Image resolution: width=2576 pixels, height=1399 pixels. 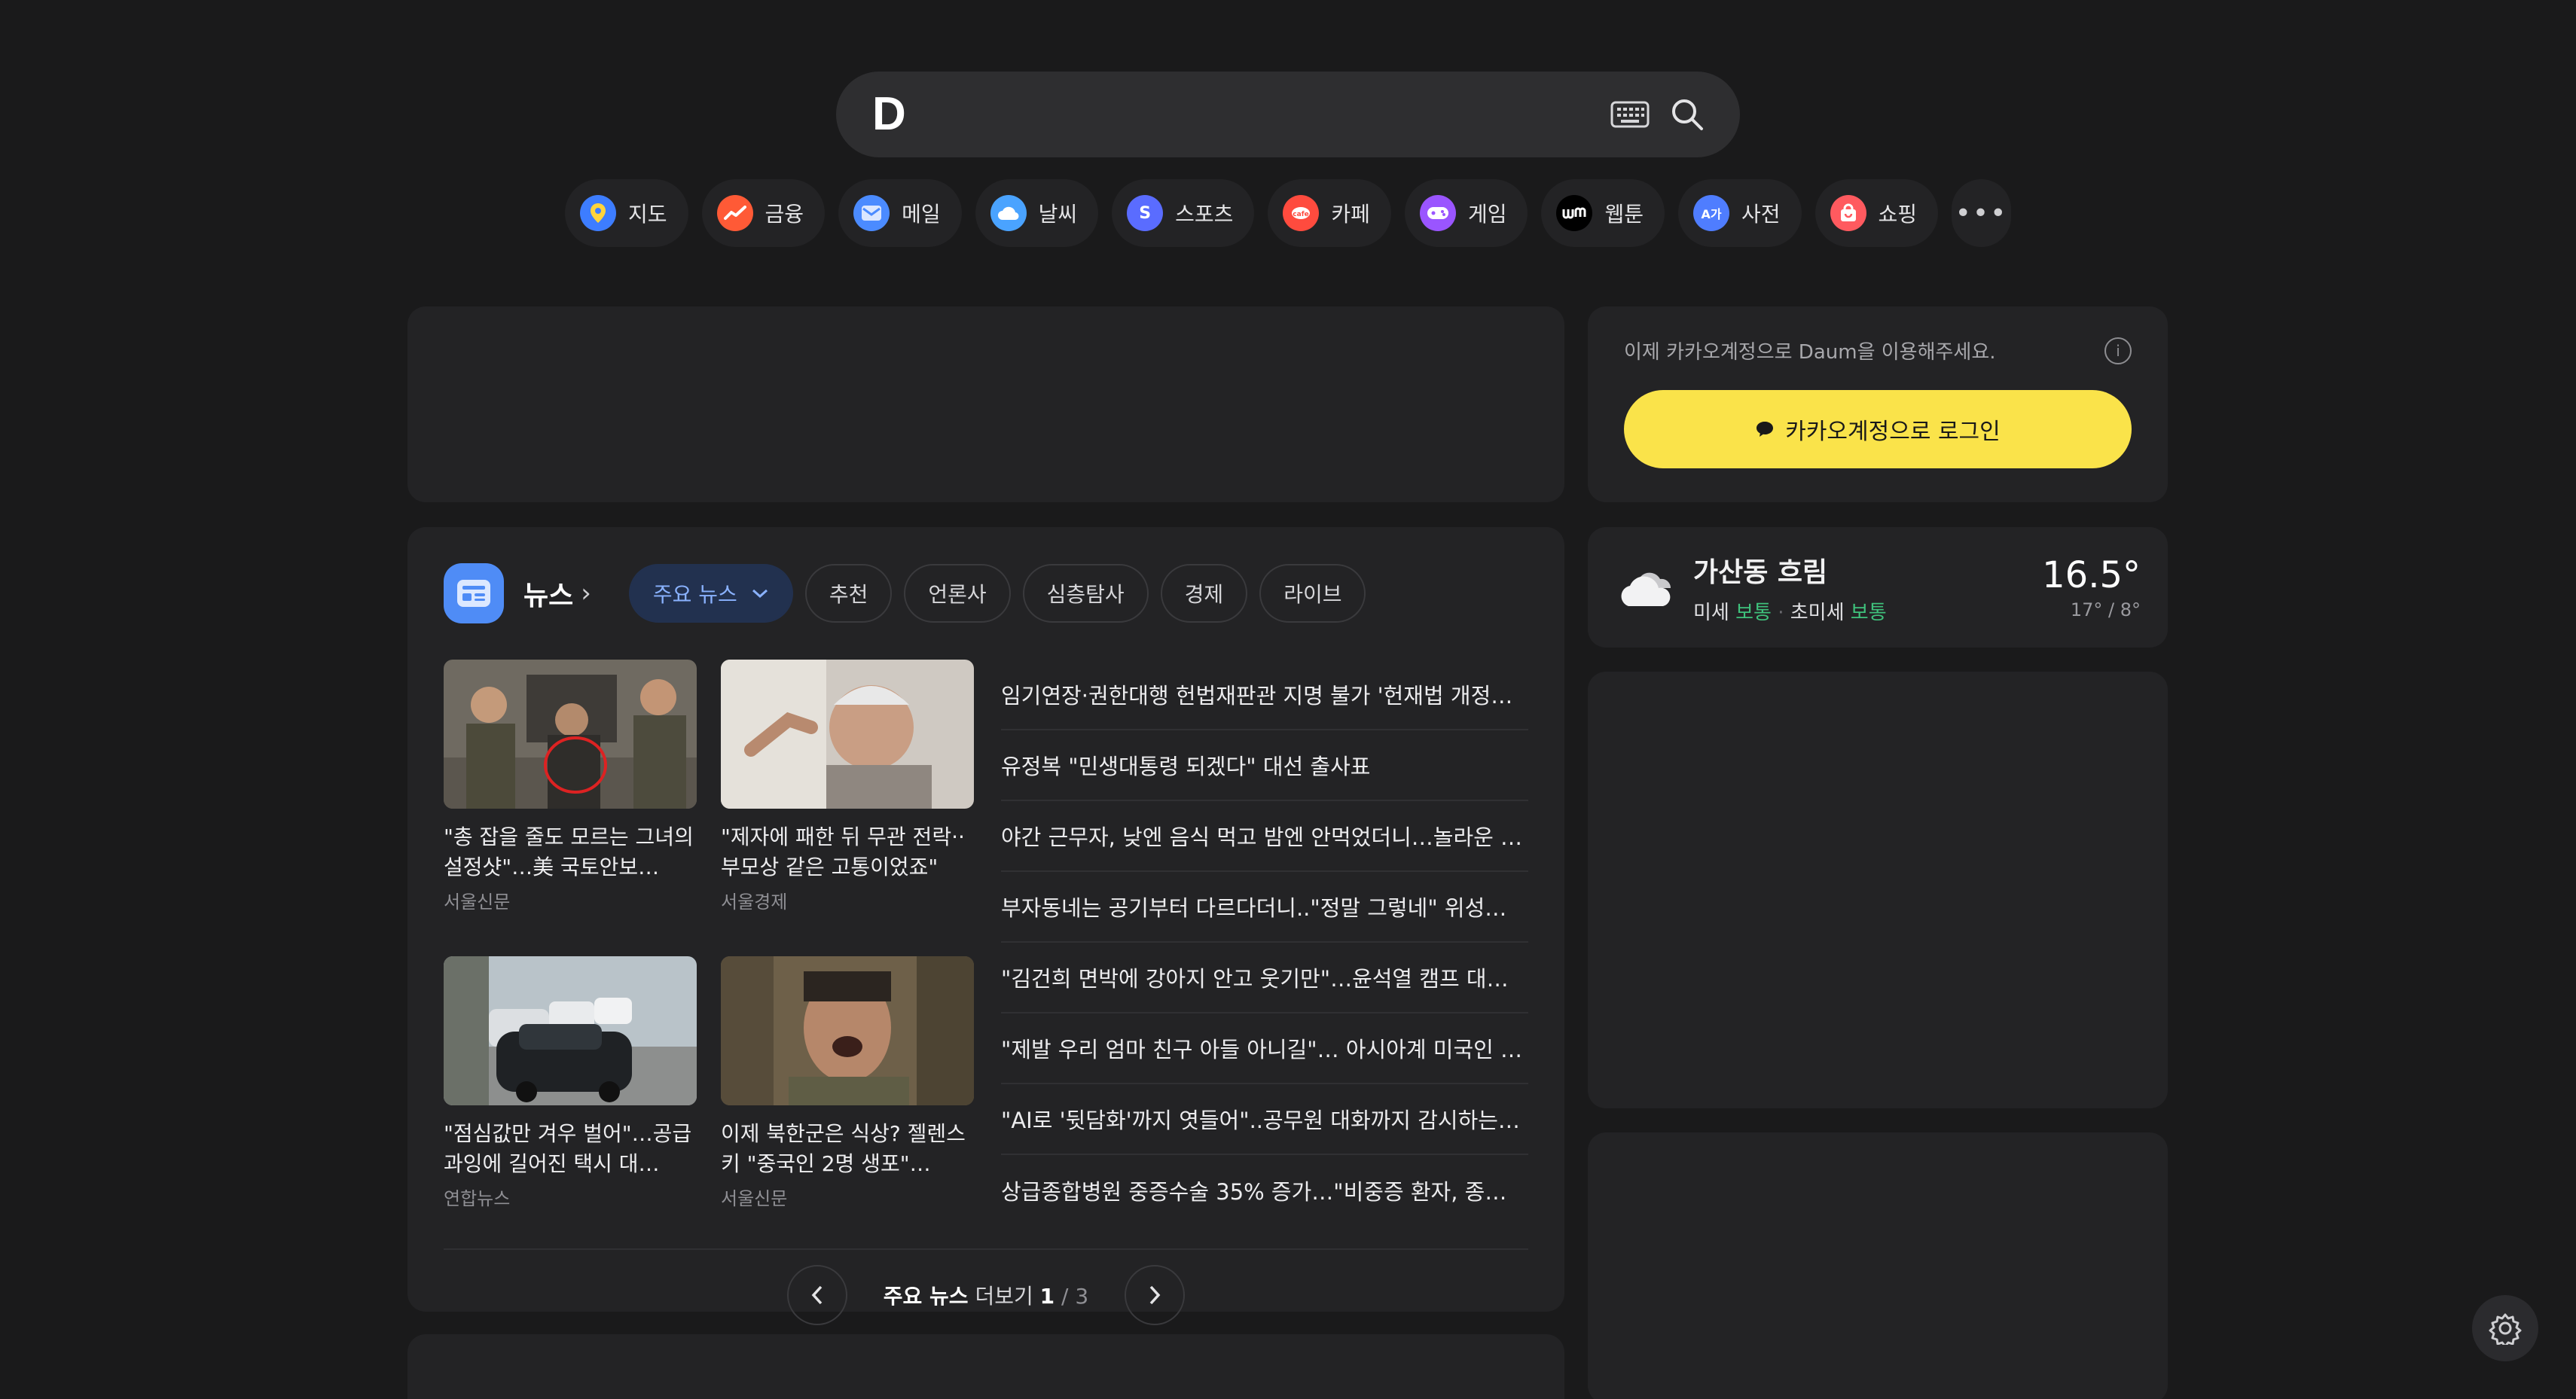 I want to click on news-pager: 주요 뉴스 더보기 1 / 3, so click(x=986, y=1295).